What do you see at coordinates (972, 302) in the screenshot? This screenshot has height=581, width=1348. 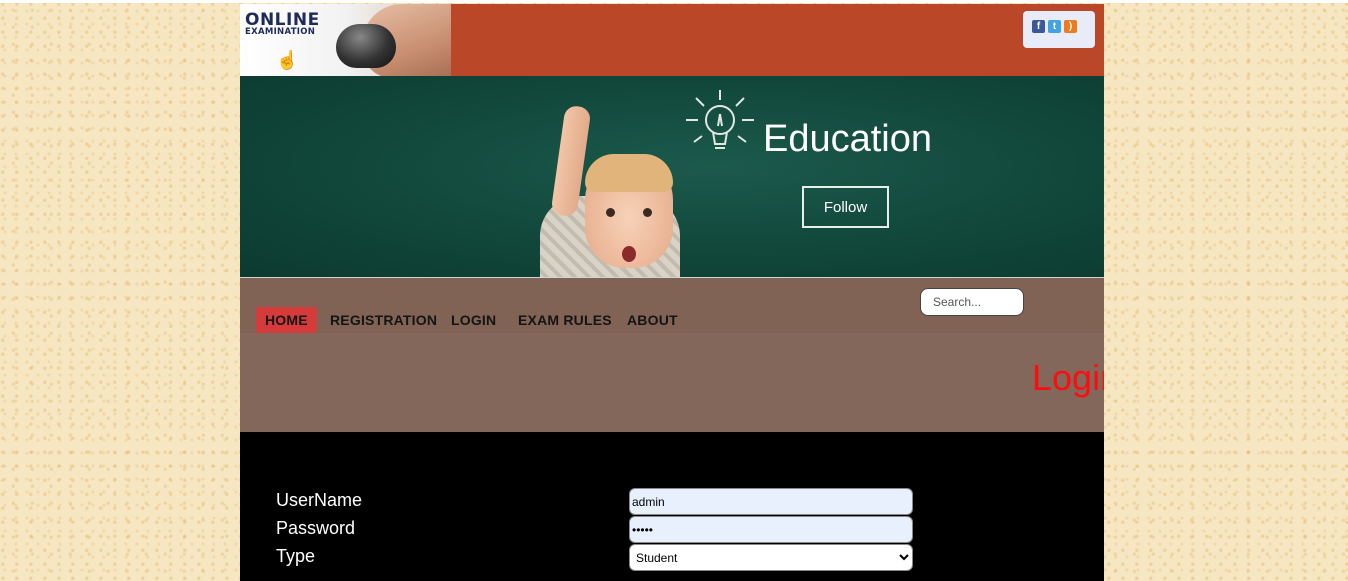 I see `search-input` at bounding box center [972, 302].